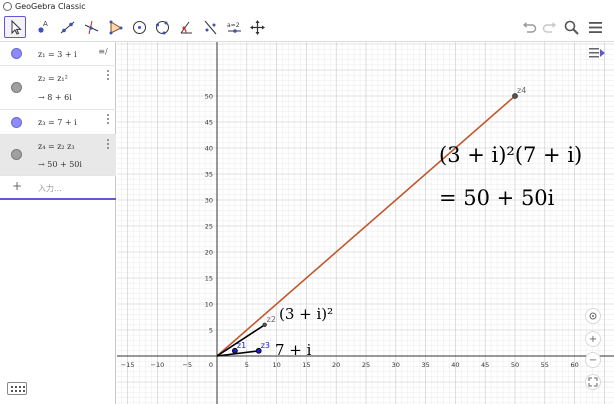  Describe the element at coordinates (55, 97) in the screenshot. I see `algebra-result: → 8 + 6i` at that location.